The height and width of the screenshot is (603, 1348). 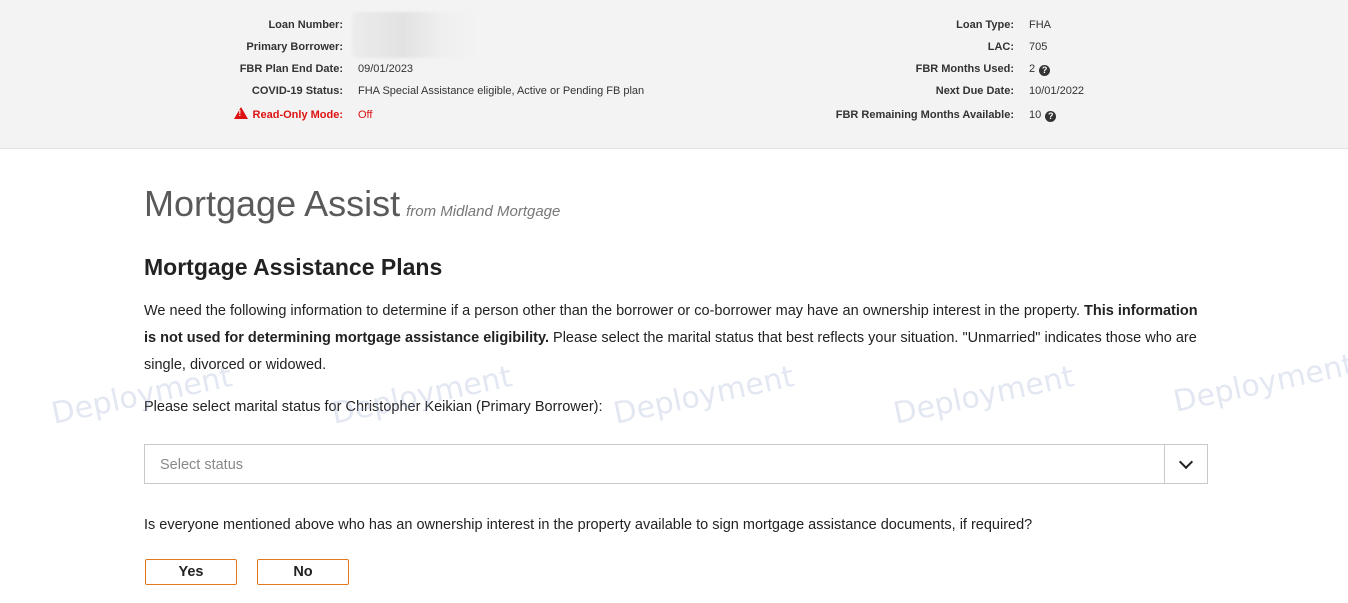 I want to click on next-due-date-label: Next Due Date:, so click(x=974, y=91).